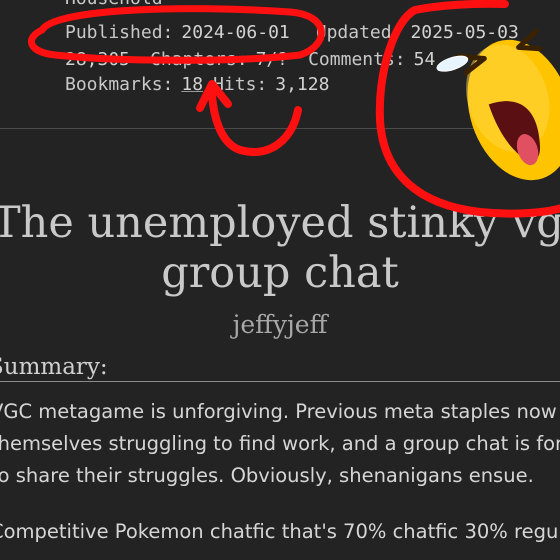  What do you see at coordinates (250, 59) in the screenshot?
I see `stats-counts-line: 28,305 Chapters: 7/? Comments: 54` at bounding box center [250, 59].